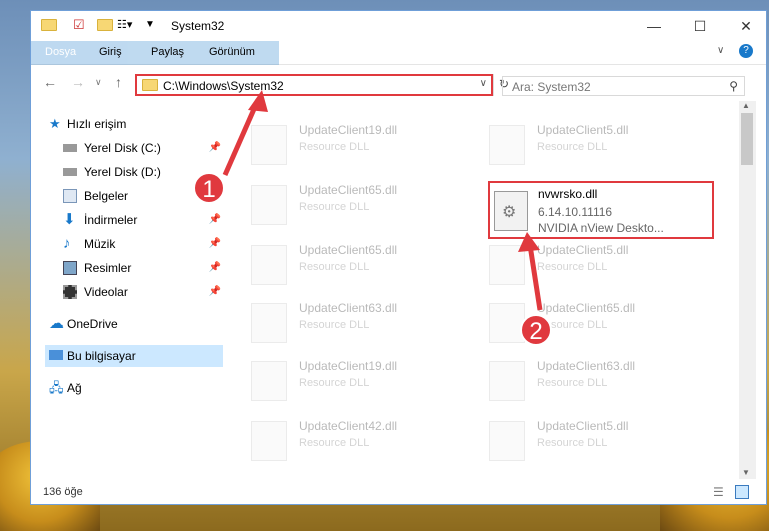 The width and height of the screenshot is (769, 531). Describe the element at coordinates (535, 277) in the screenshot. I see `arrow-2-line` at that location.